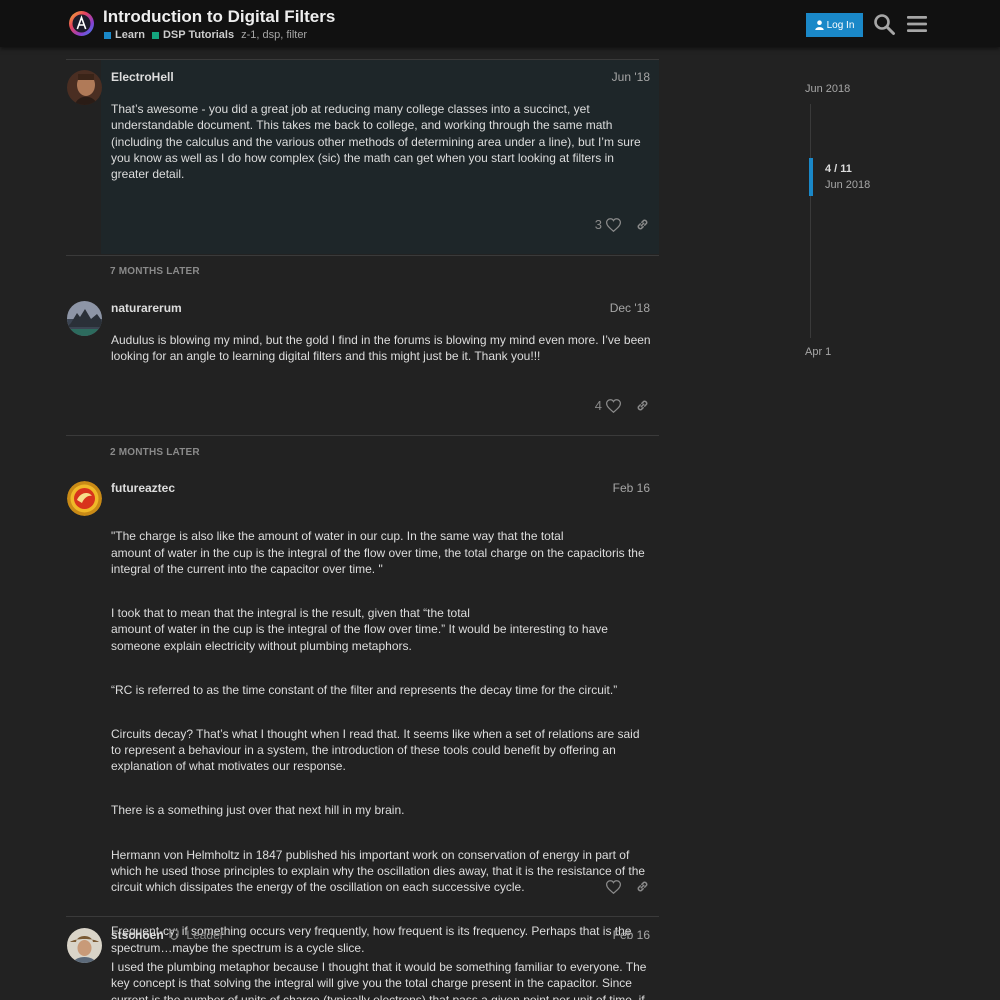 The width and height of the screenshot is (1000, 1000). I want to click on post-actions, so click(628, 886).